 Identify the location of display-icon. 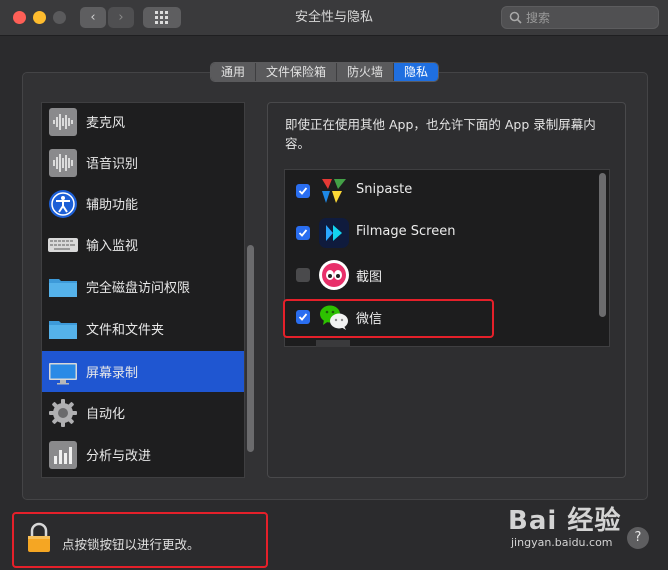
(63, 373).